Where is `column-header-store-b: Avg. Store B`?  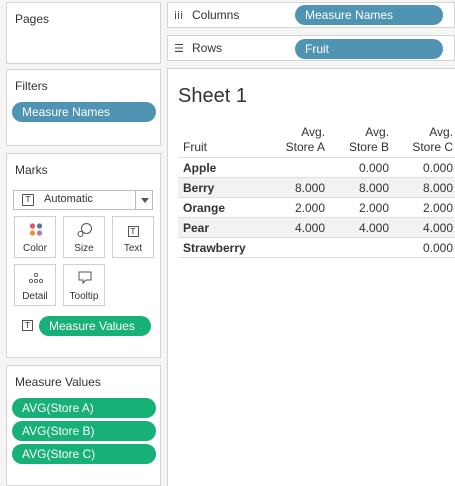
column-header-store-b: Avg. Store B is located at coordinates (361, 141).